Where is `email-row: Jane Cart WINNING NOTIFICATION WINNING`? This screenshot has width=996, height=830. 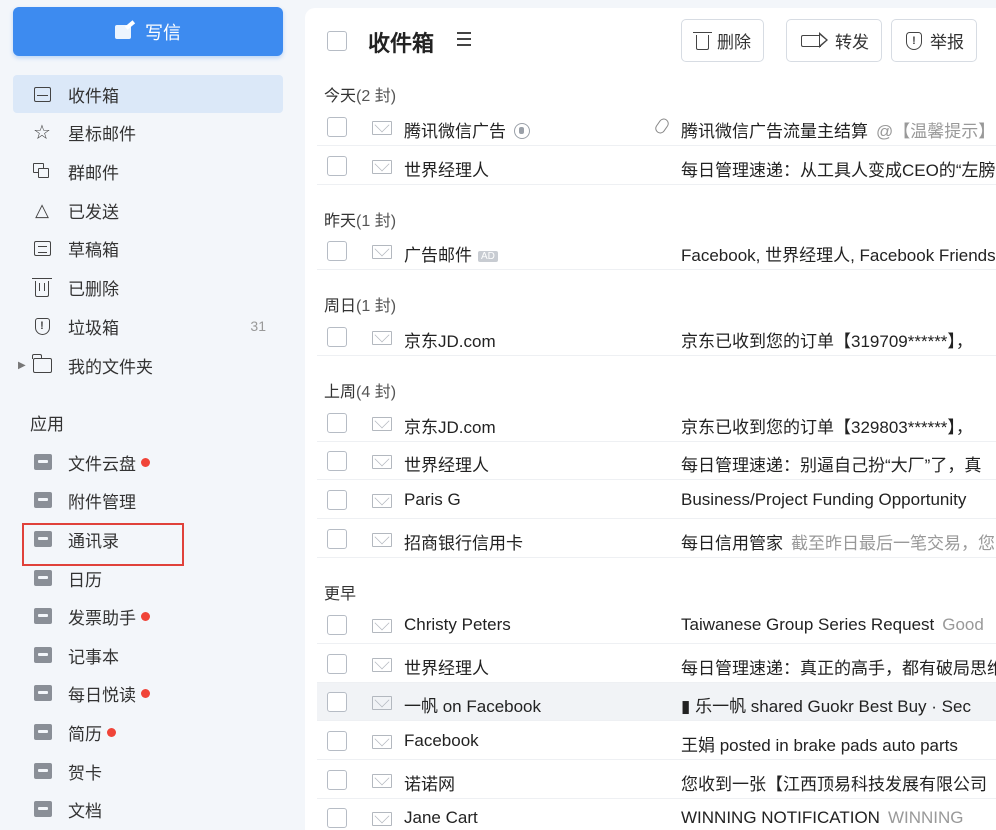 email-row: Jane Cart WINNING NOTIFICATION WINNING is located at coordinates (656, 814).